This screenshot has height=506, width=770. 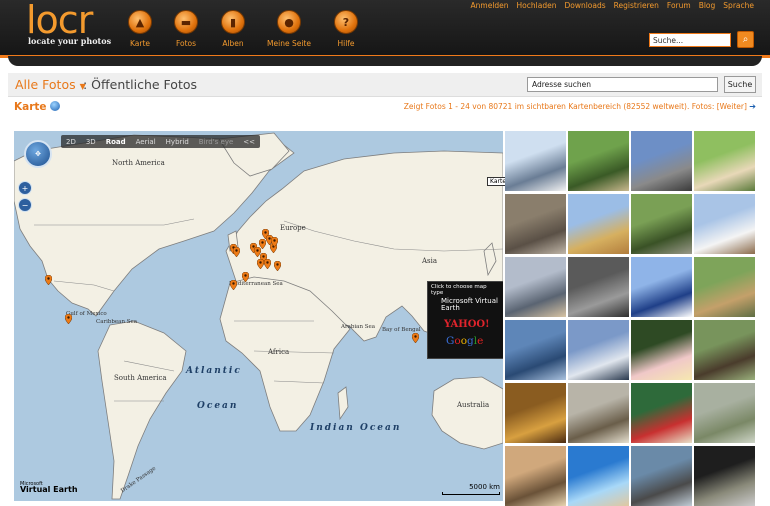 I want to click on photo-thumbnail-golden-dome, so click(x=535, y=413).